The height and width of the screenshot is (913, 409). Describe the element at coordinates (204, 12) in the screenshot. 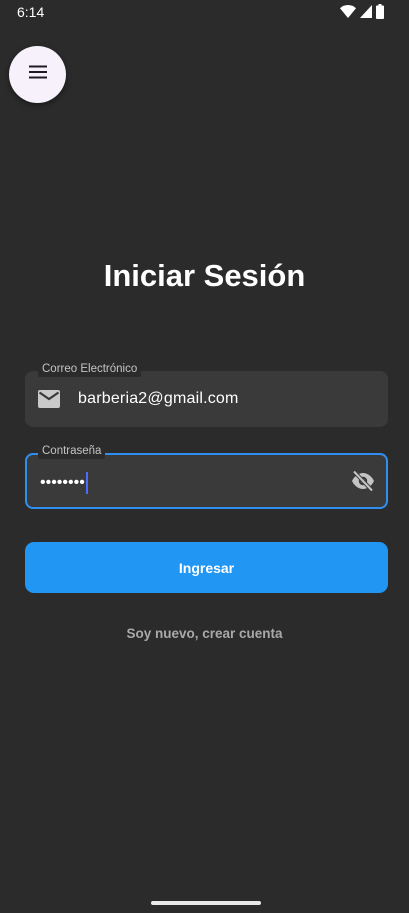

I see `status-bar: 6:14` at that location.